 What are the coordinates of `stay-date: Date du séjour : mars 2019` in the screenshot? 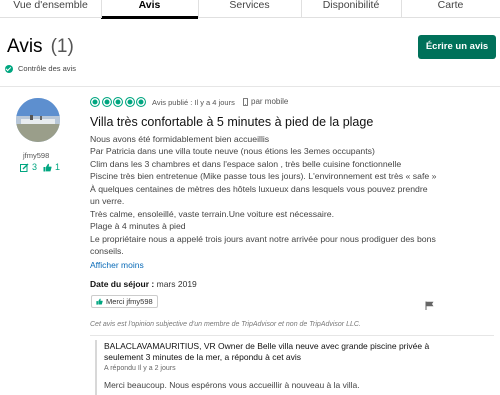 It's located at (143, 284).